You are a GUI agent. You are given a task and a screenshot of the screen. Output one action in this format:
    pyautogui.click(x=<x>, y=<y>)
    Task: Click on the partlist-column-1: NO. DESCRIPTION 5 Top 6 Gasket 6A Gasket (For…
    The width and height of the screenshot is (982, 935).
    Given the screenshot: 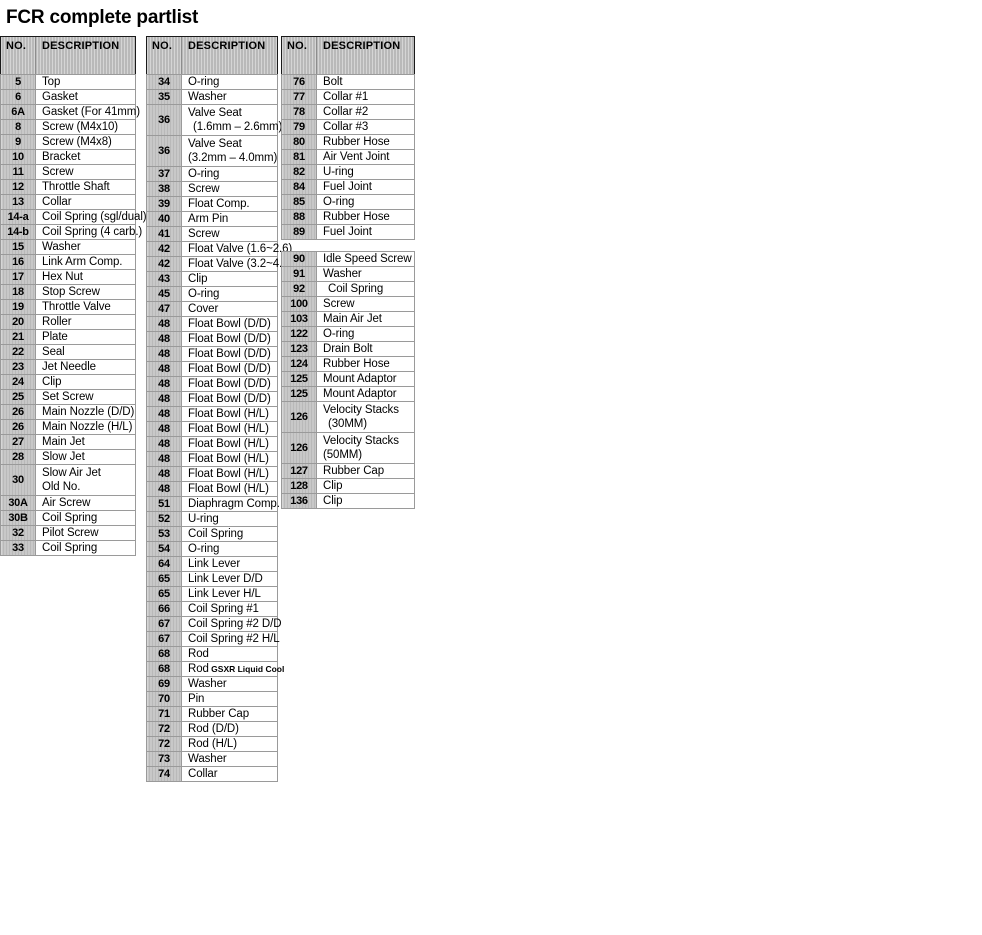 What is the action you would take?
    pyautogui.click(x=73, y=296)
    